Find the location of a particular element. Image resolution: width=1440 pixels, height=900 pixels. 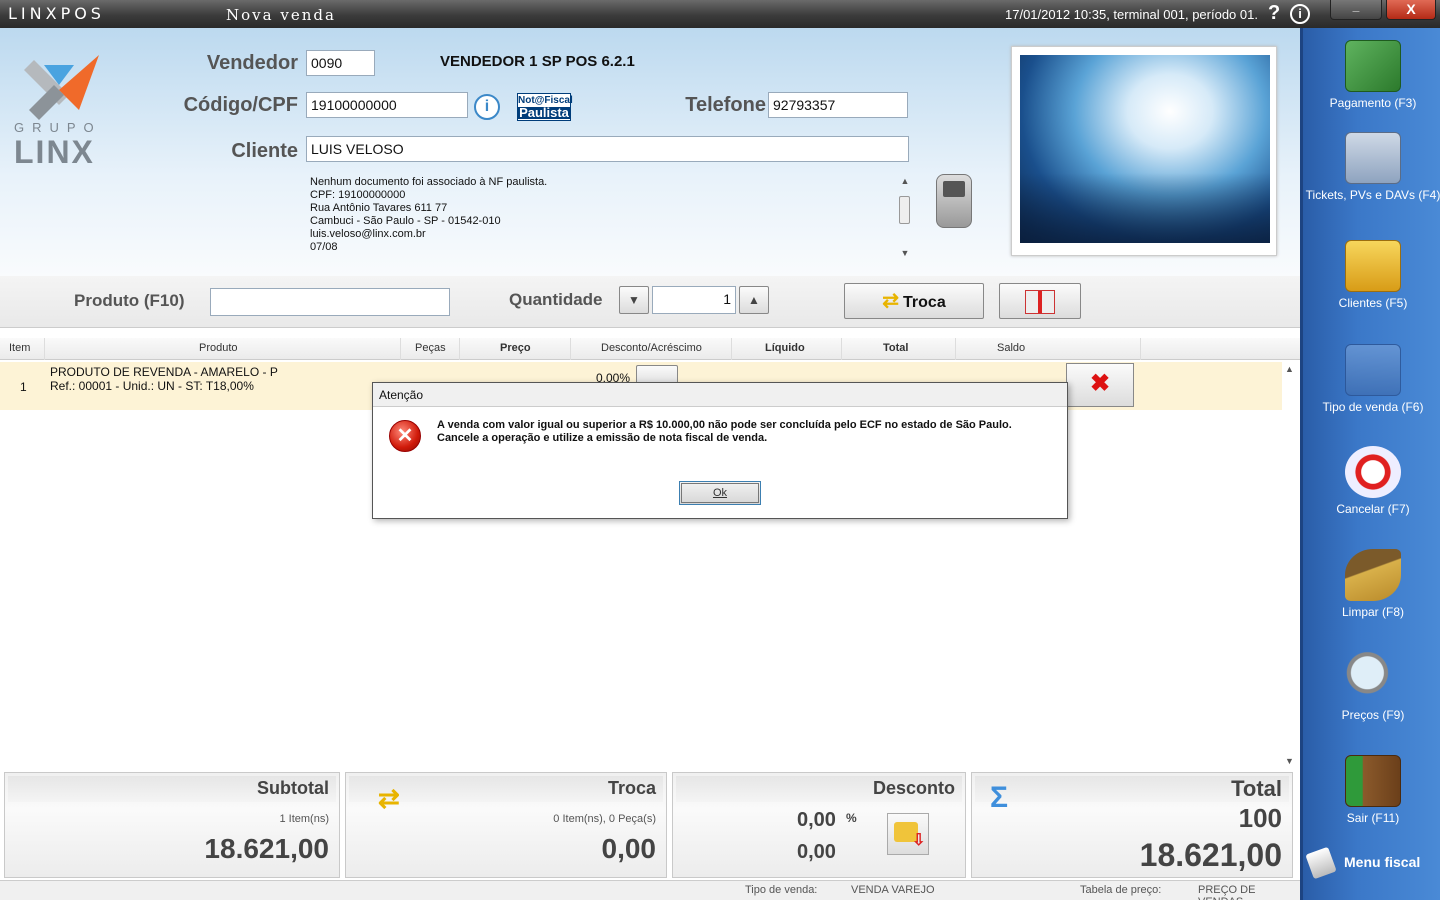

window-title: Nova venda is located at coordinates (281, 15).